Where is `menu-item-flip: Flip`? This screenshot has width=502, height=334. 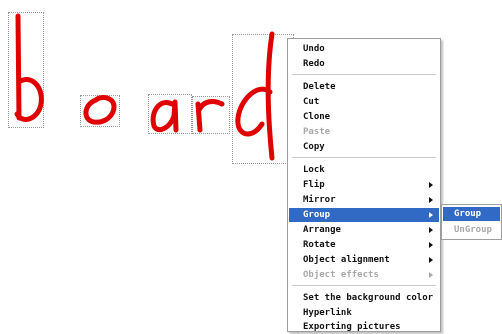 menu-item-flip: Flip is located at coordinates (364, 185).